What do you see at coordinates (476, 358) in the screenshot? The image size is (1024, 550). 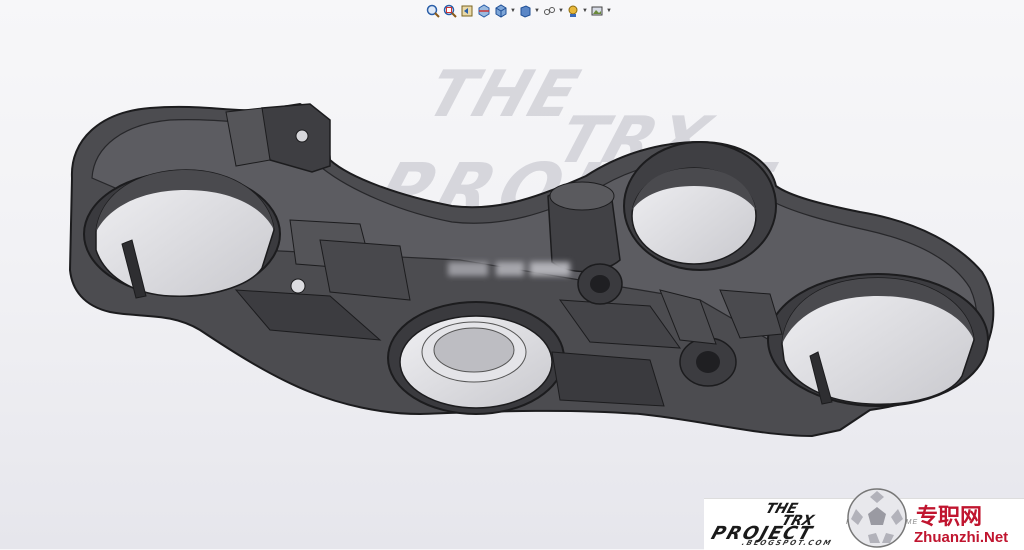 I see `stem-bore` at bounding box center [476, 358].